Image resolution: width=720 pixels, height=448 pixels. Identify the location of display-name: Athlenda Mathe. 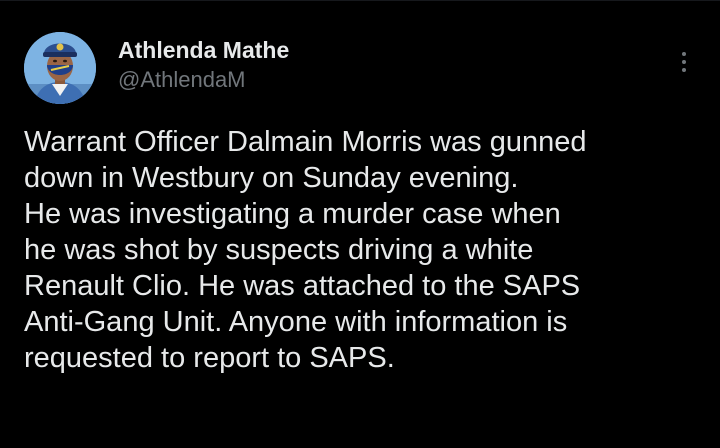
(203, 50).